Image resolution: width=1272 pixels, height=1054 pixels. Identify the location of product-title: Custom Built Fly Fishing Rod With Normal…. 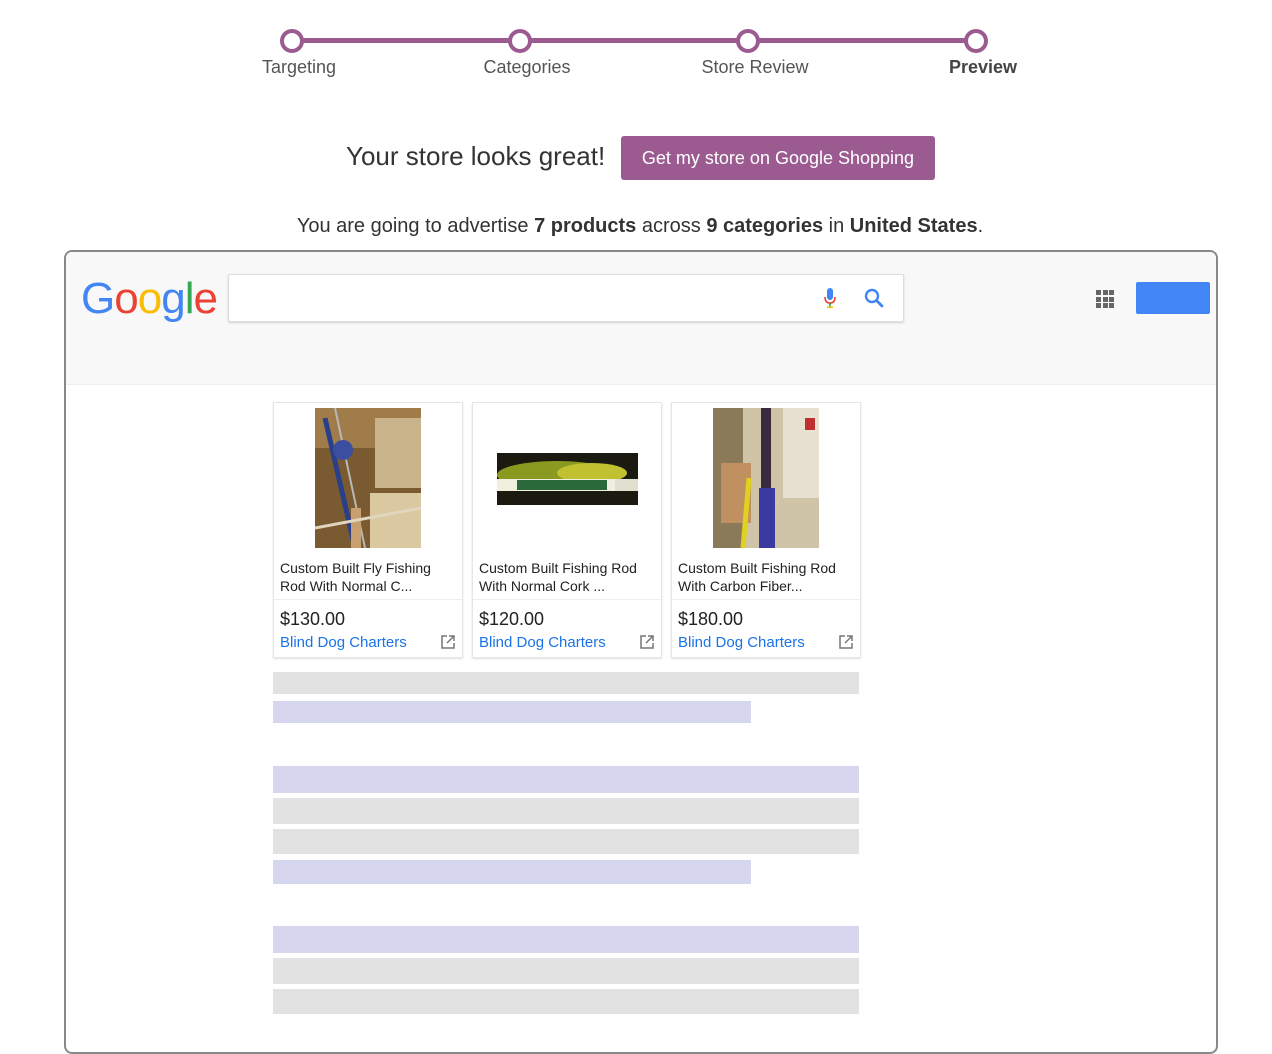
(368, 577).